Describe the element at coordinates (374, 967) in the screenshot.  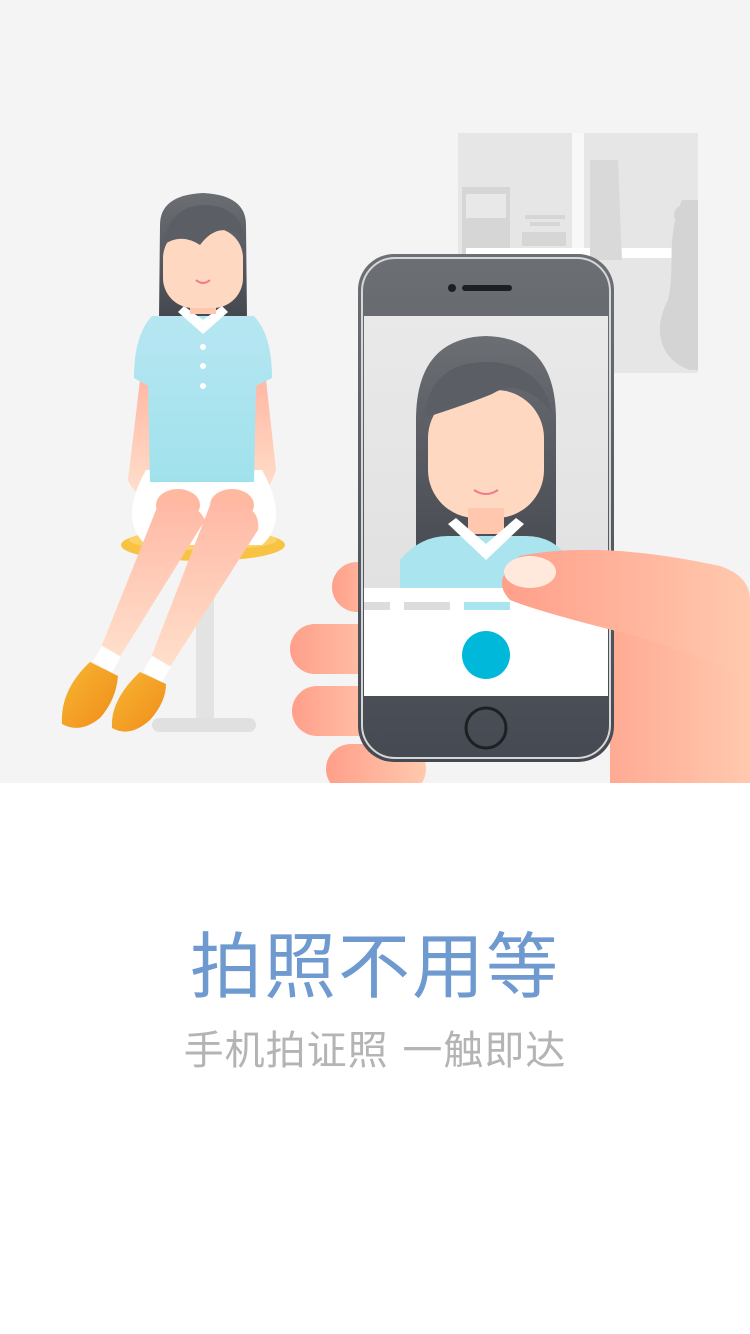
I see `onboarding-title: 拍照不用等` at that location.